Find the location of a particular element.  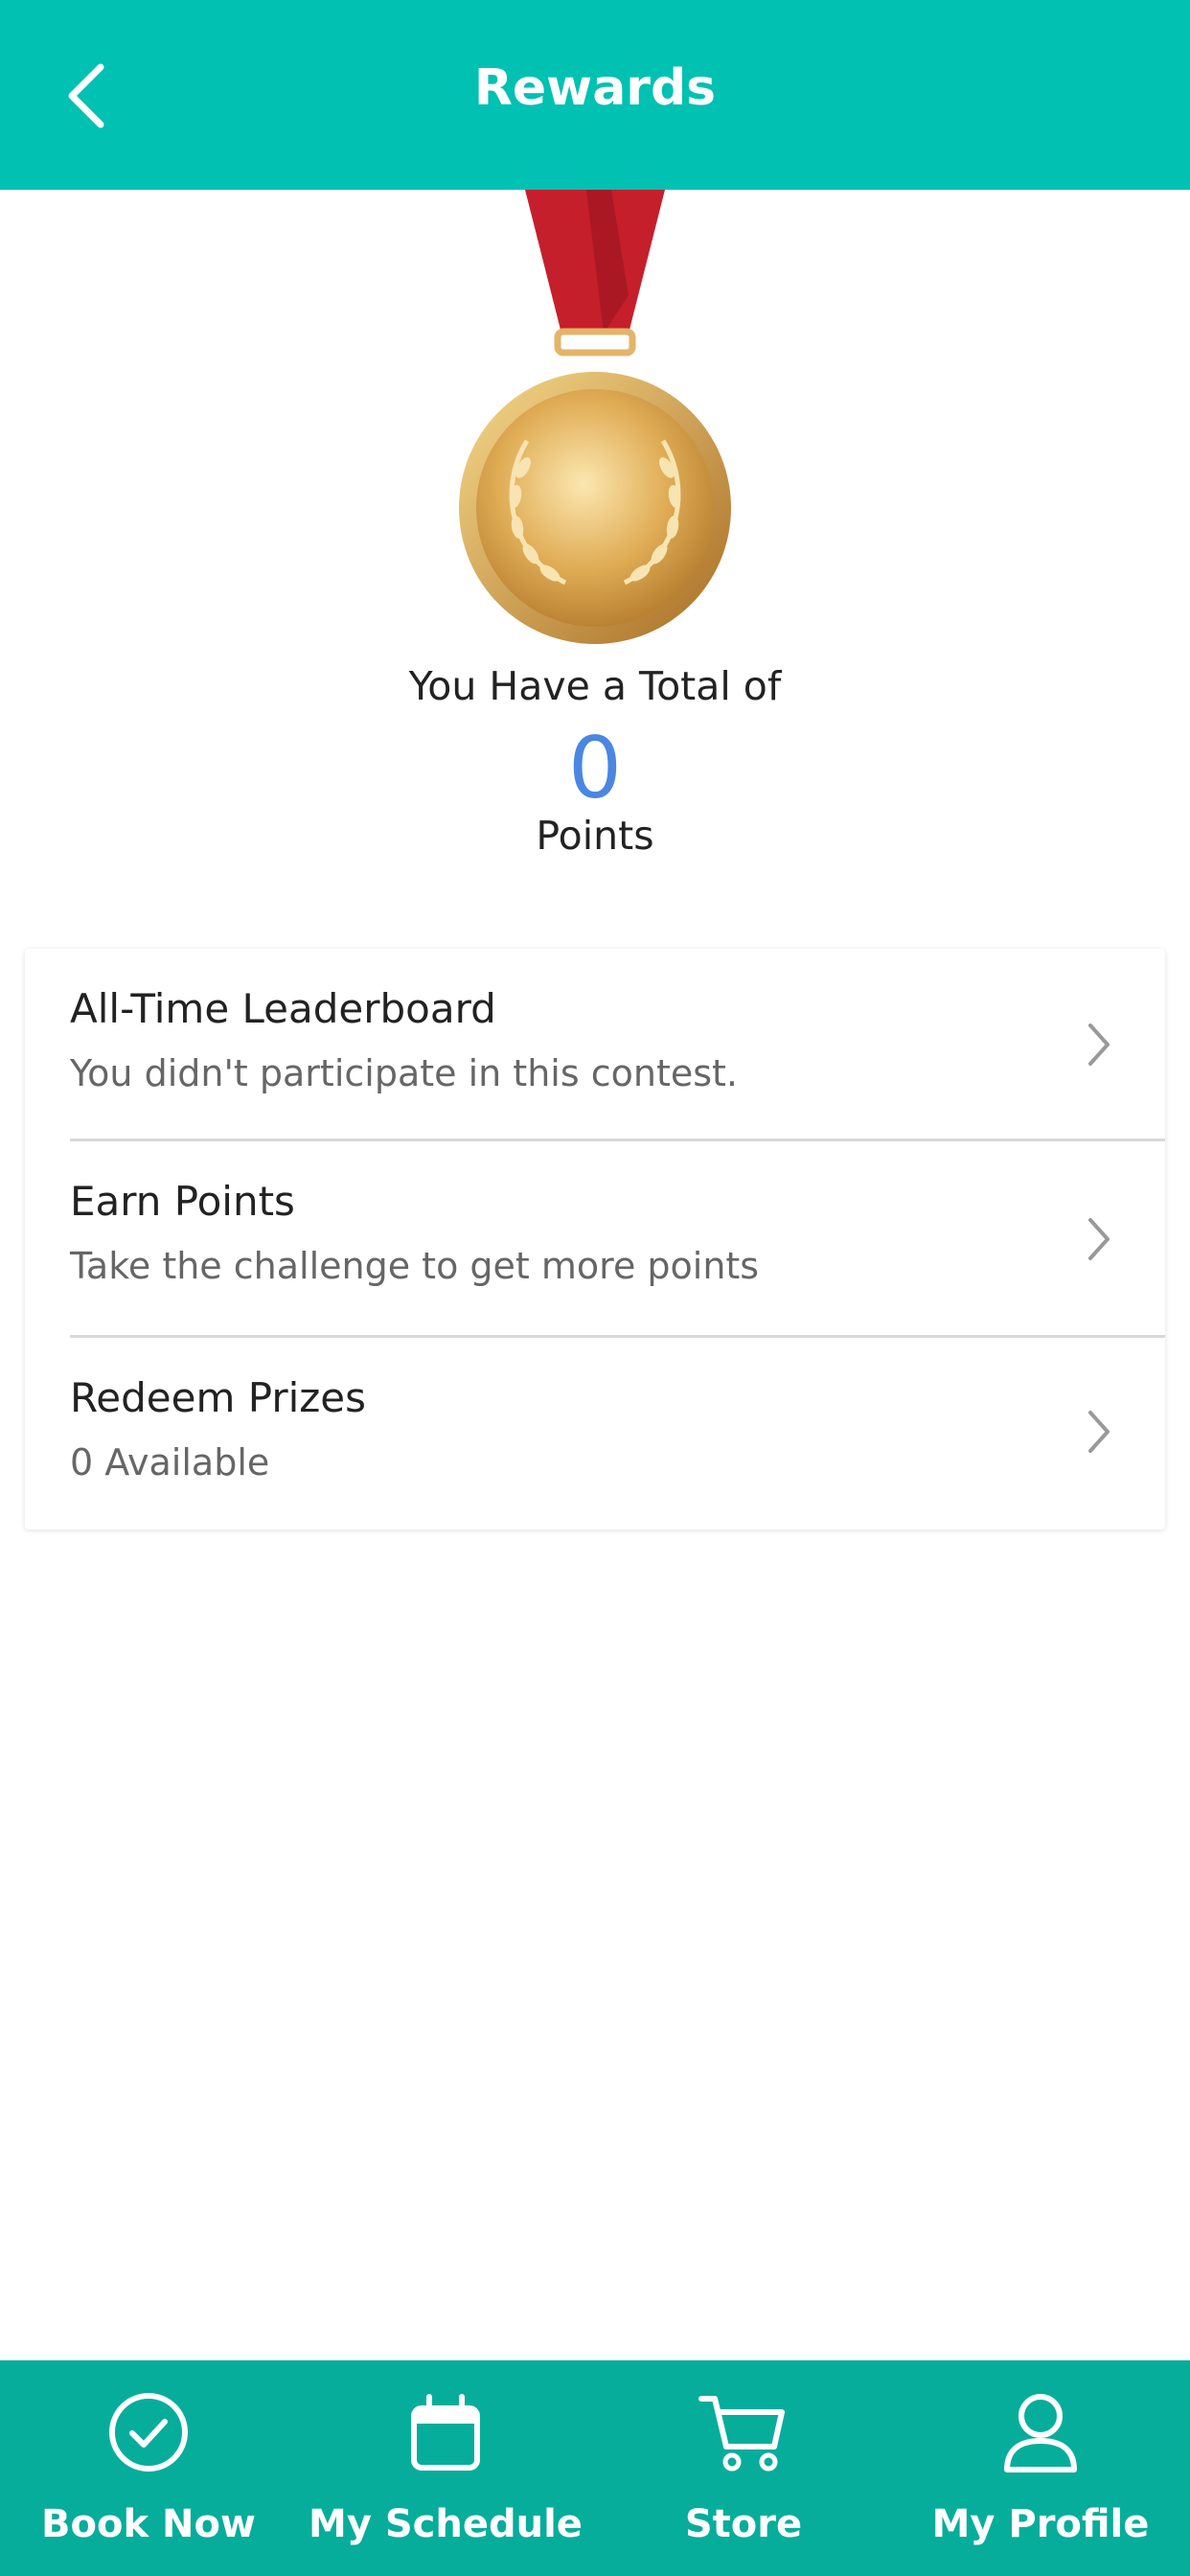

cart-icon is located at coordinates (742, 2434).